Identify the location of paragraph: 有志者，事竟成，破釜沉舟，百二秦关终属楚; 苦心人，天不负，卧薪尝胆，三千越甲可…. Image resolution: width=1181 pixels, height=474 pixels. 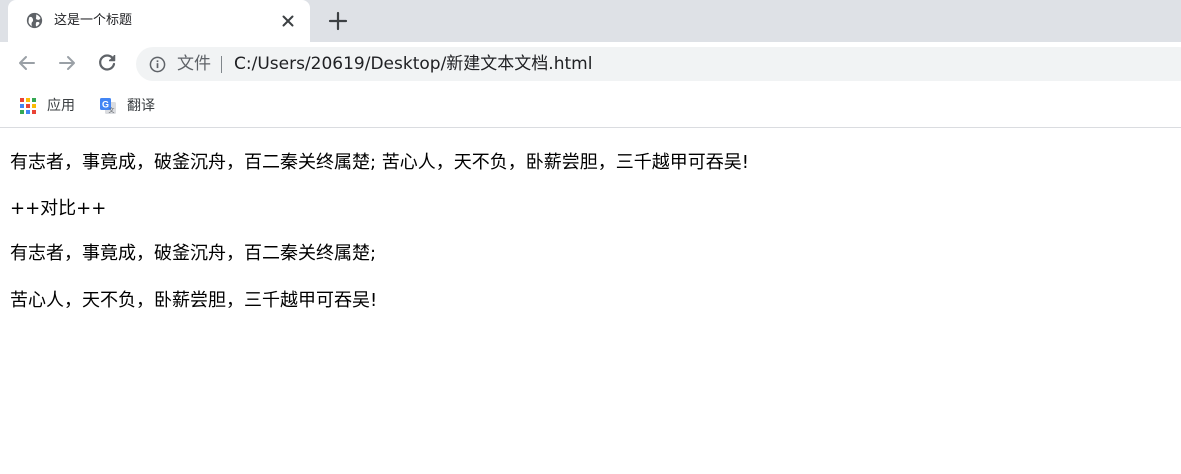
(379, 162).